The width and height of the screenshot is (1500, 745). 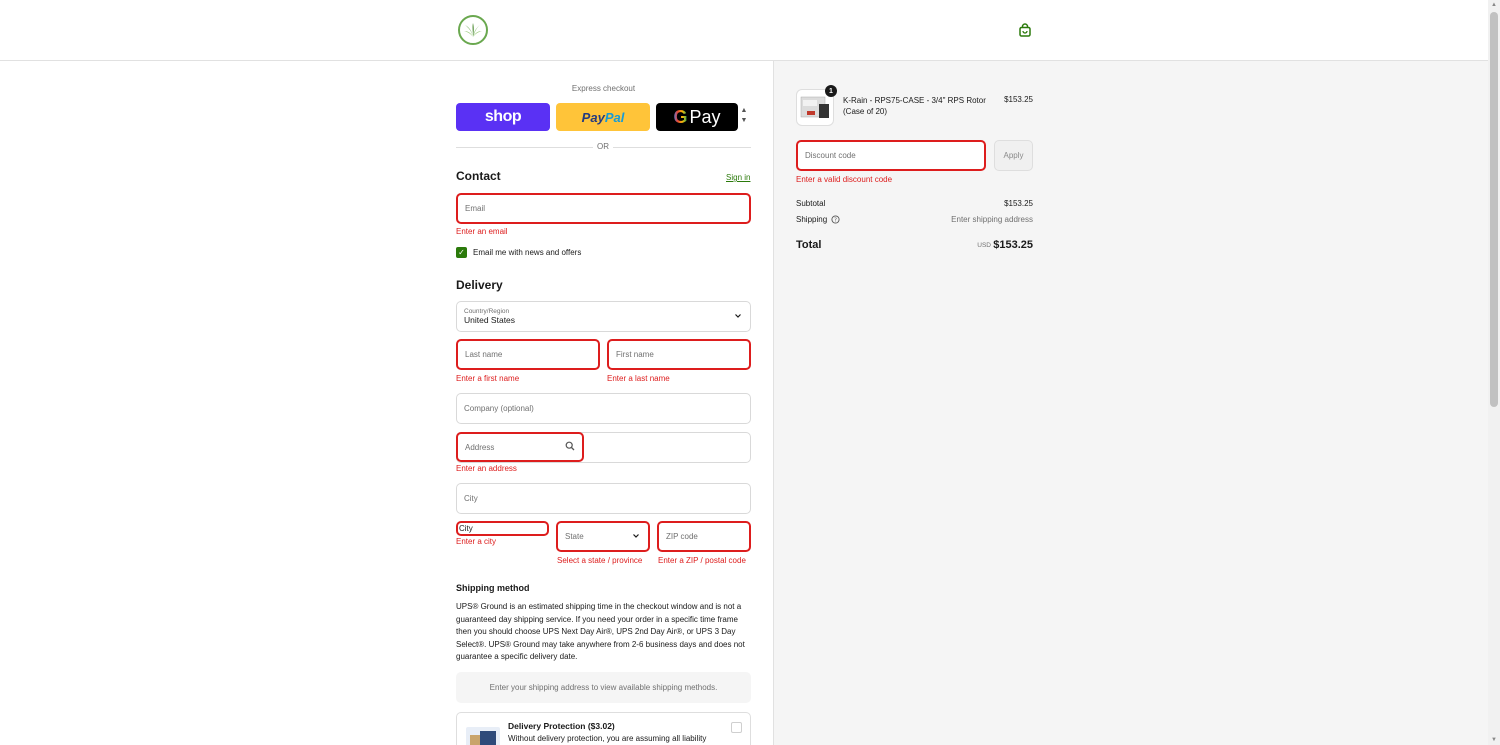 I want to click on paypal-pay-label: Pay, so click(x=593, y=117).